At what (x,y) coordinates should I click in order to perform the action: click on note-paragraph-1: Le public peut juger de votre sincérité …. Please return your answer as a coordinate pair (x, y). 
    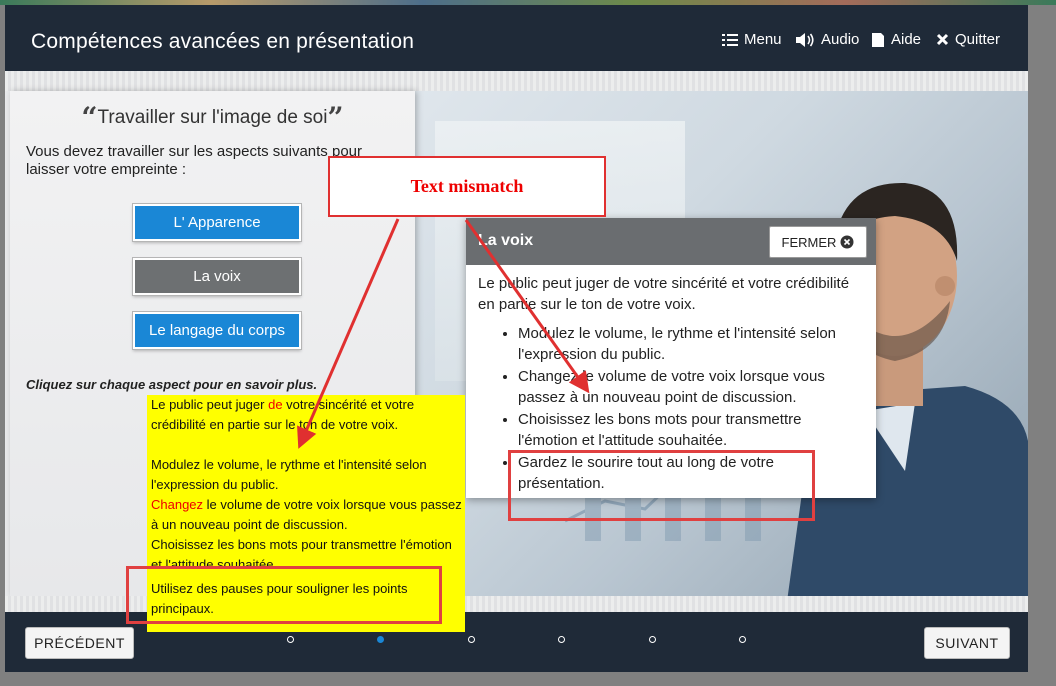
    Looking at the image, I should click on (283, 414).